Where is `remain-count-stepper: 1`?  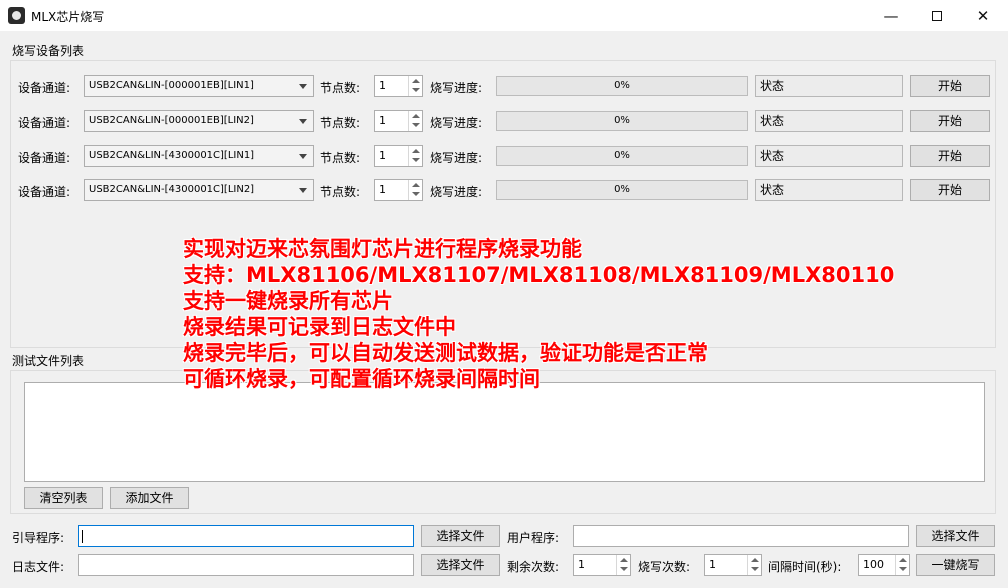 remain-count-stepper: 1 is located at coordinates (602, 565).